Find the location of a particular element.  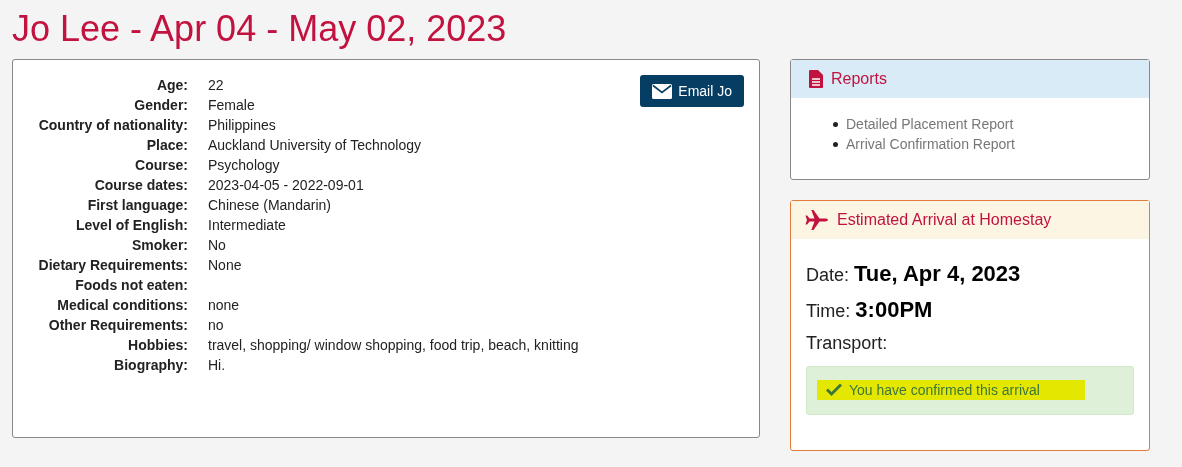

field-label: Course dates: is located at coordinates (140, 185).